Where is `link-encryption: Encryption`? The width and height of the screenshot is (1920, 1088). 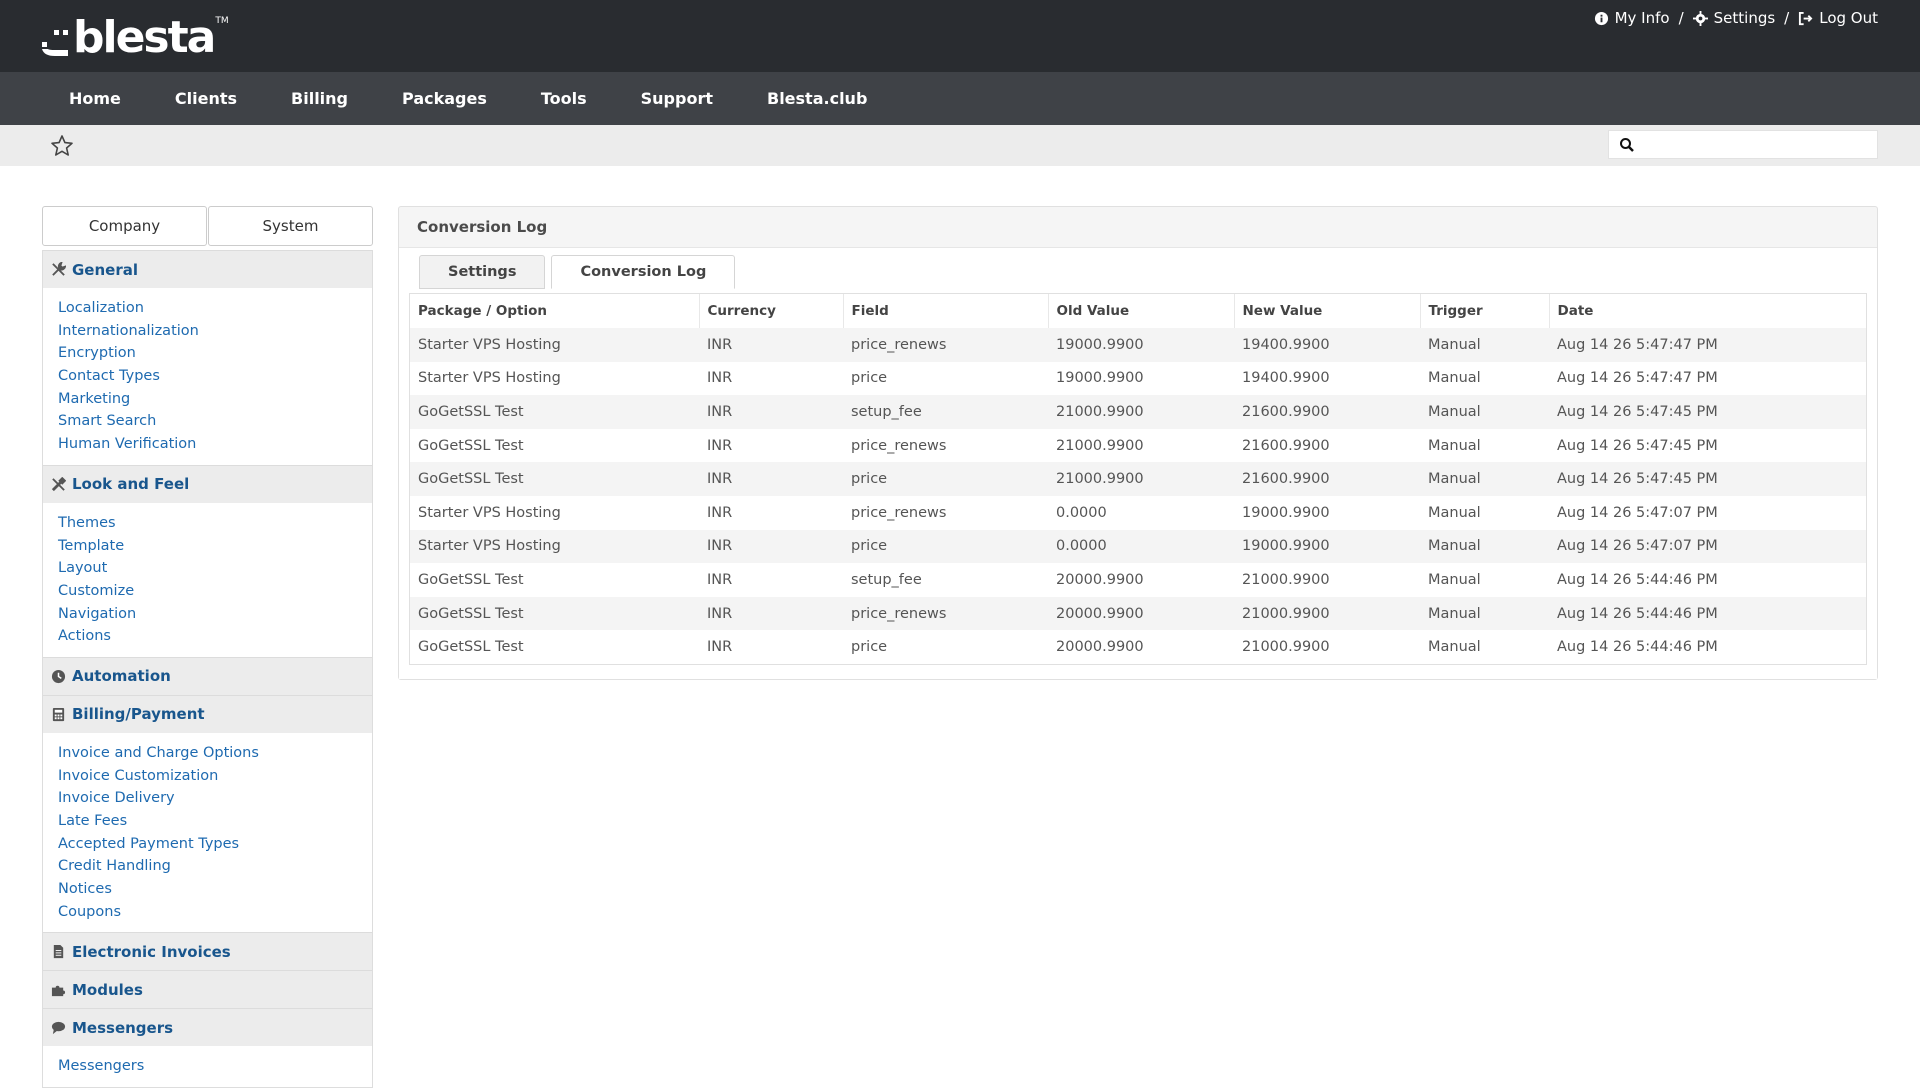 link-encryption: Encryption is located at coordinates (97, 353).